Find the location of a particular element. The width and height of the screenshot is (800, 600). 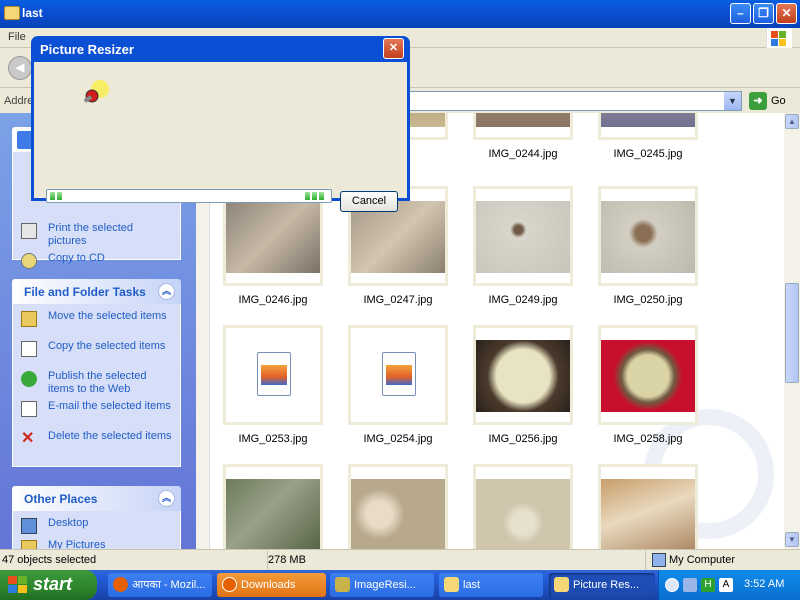

taskbar-button-downloads: Downloads is located at coordinates (271, 585).